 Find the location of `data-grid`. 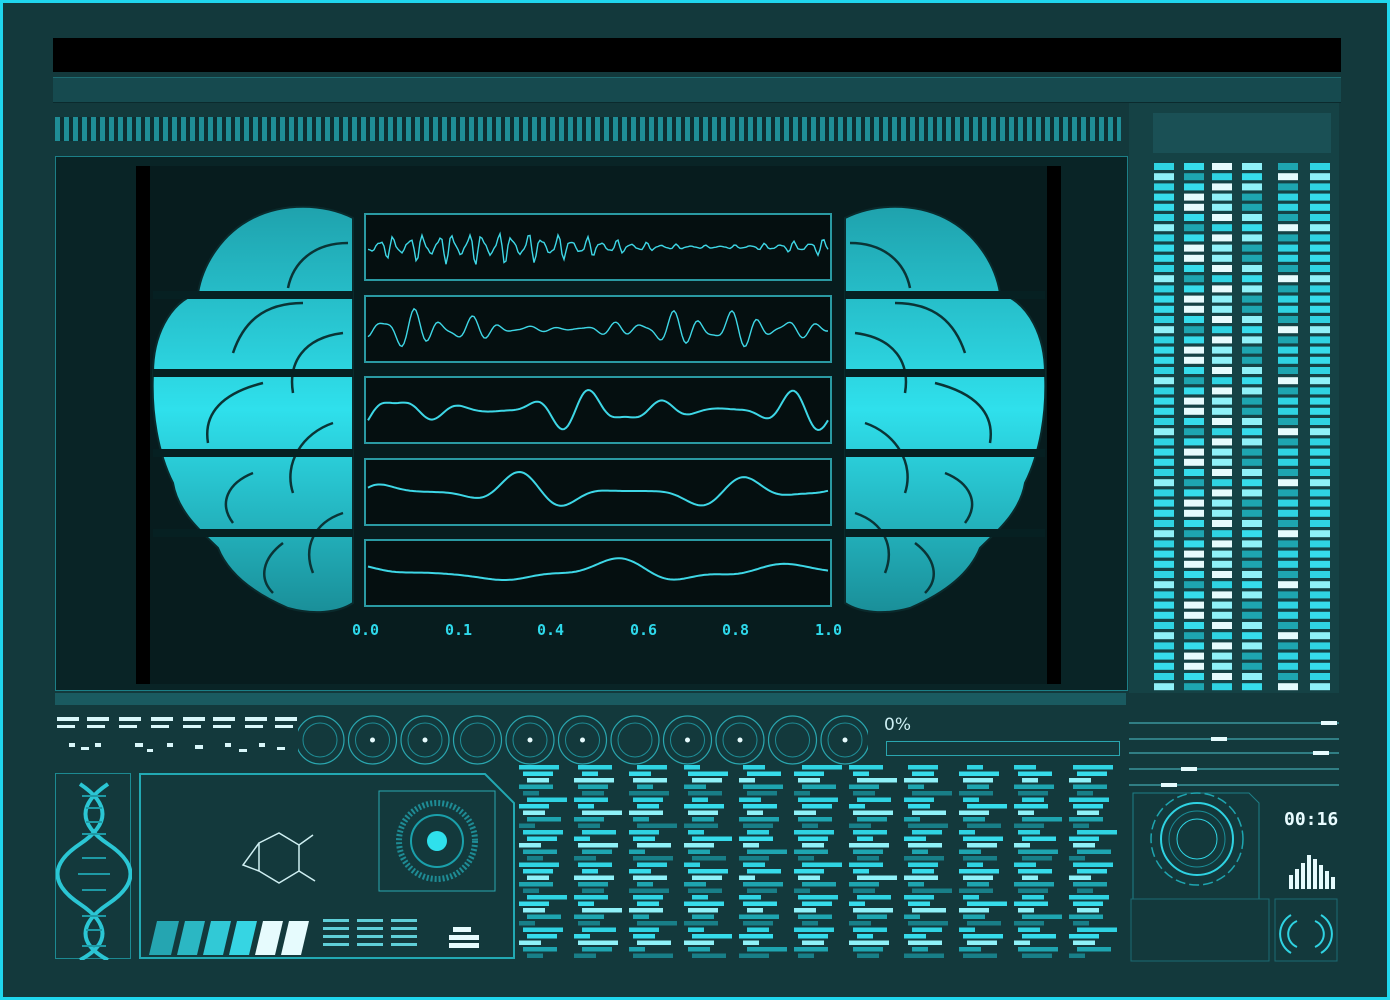

data-grid is located at coordinates (818, 861).